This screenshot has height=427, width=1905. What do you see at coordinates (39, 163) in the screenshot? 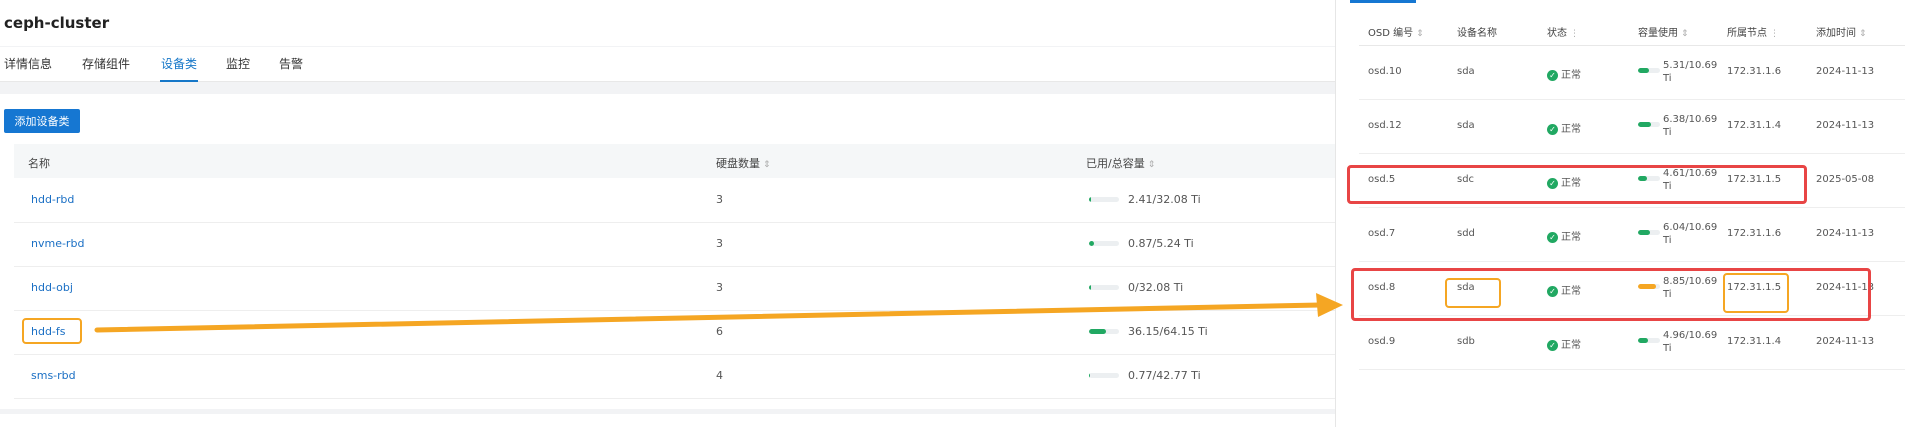
I see `col-name-header: 名称` at bounding box center [39, 163].